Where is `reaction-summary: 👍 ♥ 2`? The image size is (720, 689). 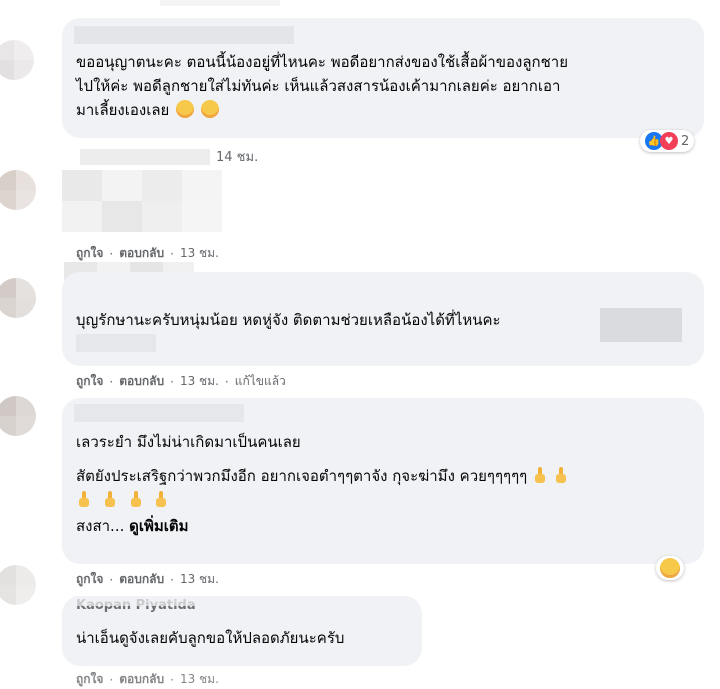 reaction-summary: 👍 ♥ 2 is located at coordinates (667, 141).